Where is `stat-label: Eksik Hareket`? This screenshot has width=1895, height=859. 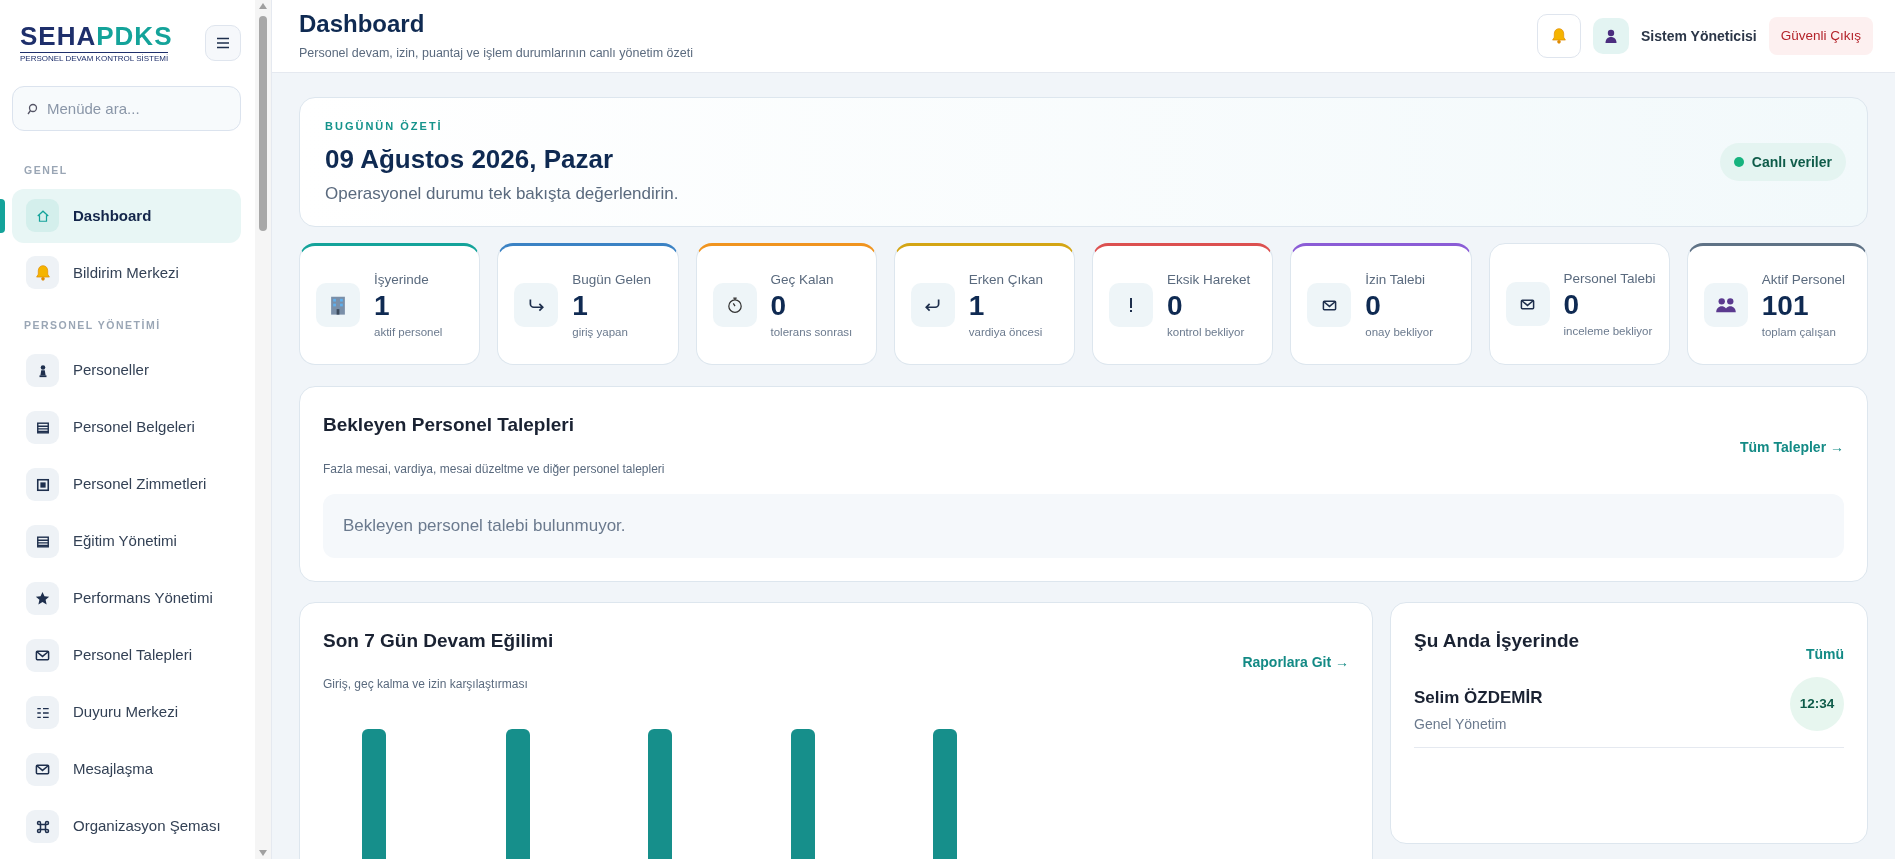 stat-label: Eksik Hareket is located at coordinates (1209, 279).